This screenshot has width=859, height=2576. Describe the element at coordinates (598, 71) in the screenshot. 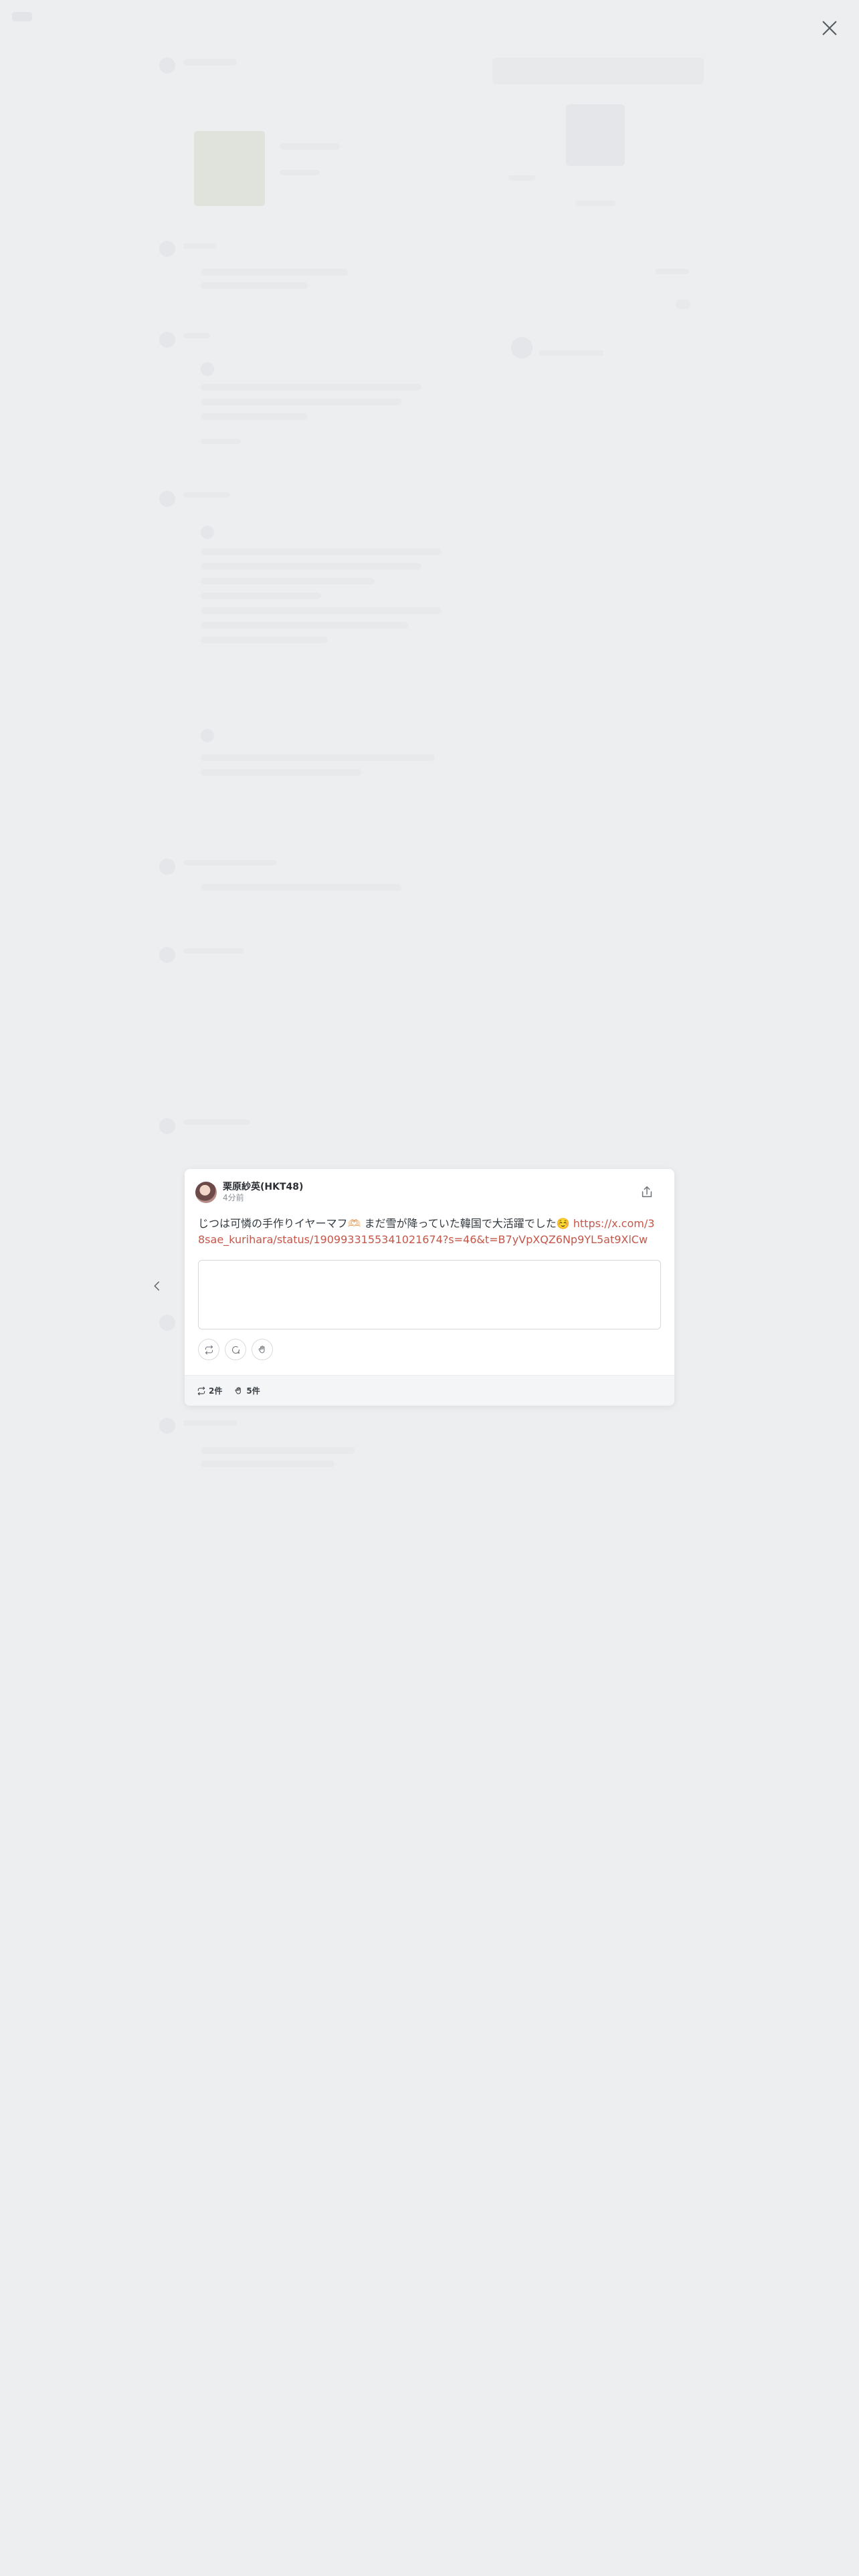

I see `feed-search-box` at that location.